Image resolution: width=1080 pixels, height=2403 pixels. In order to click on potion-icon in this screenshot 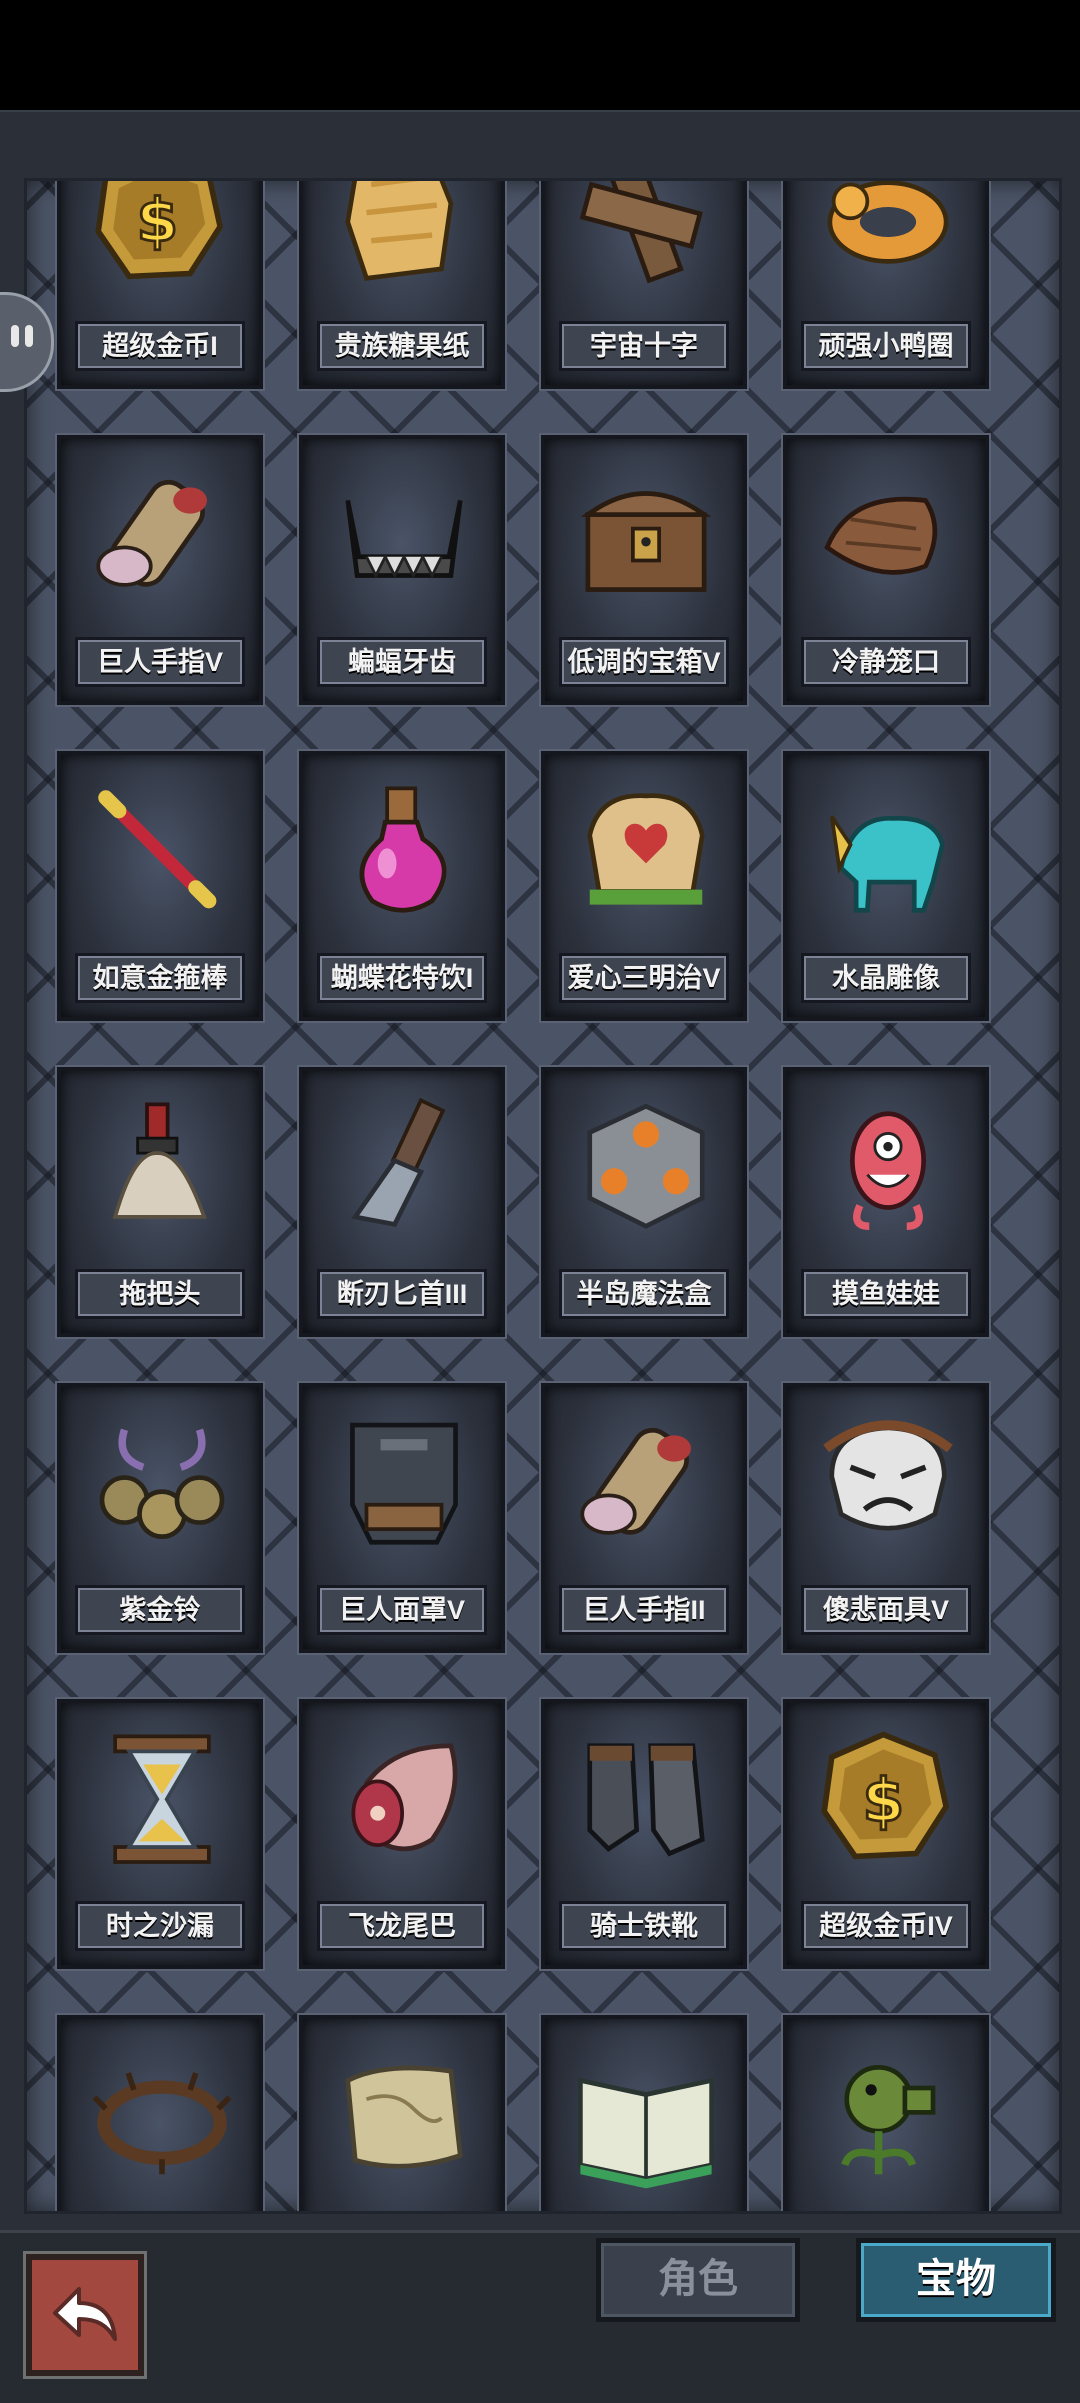, I will do `click(404, 854)`.